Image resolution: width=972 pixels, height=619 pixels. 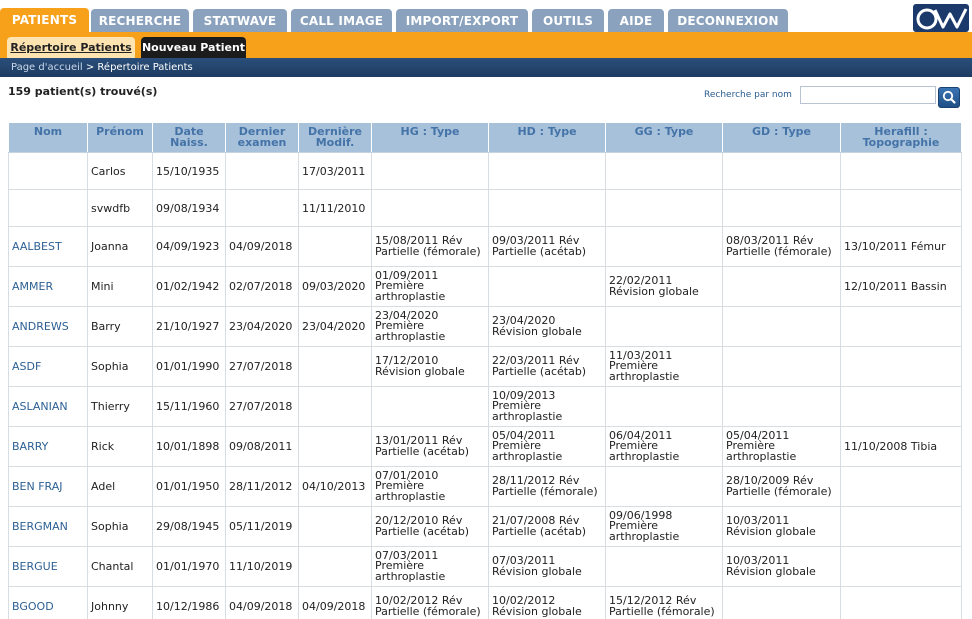 What do you see at coordinates (193, 47) in the screenshot?
I see `subtab-nouveau-patient: Nouveau Patient` at bounding box center [193, 47].